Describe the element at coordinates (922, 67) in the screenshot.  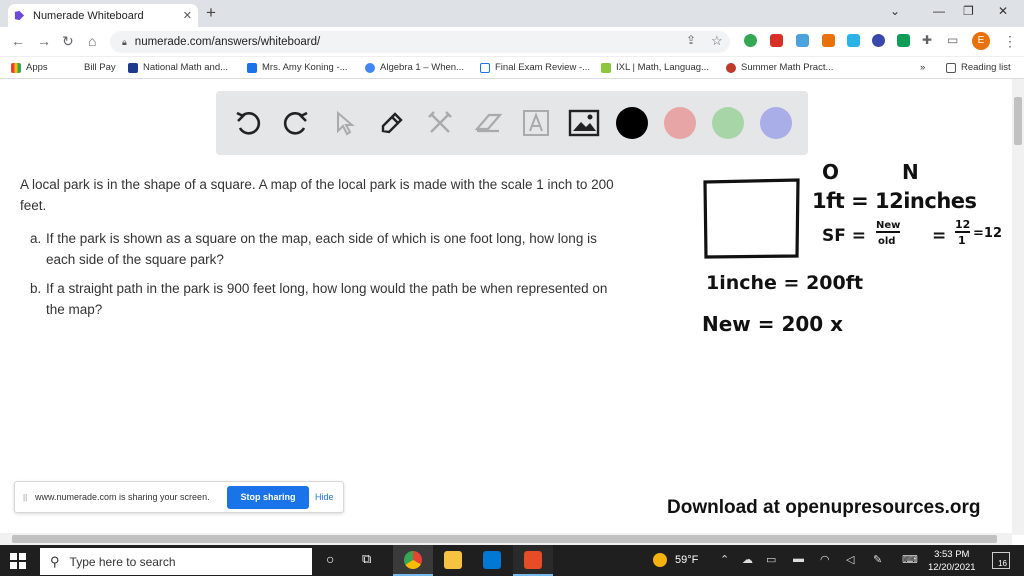
I see `bookmarks-overflow: »` at that location.